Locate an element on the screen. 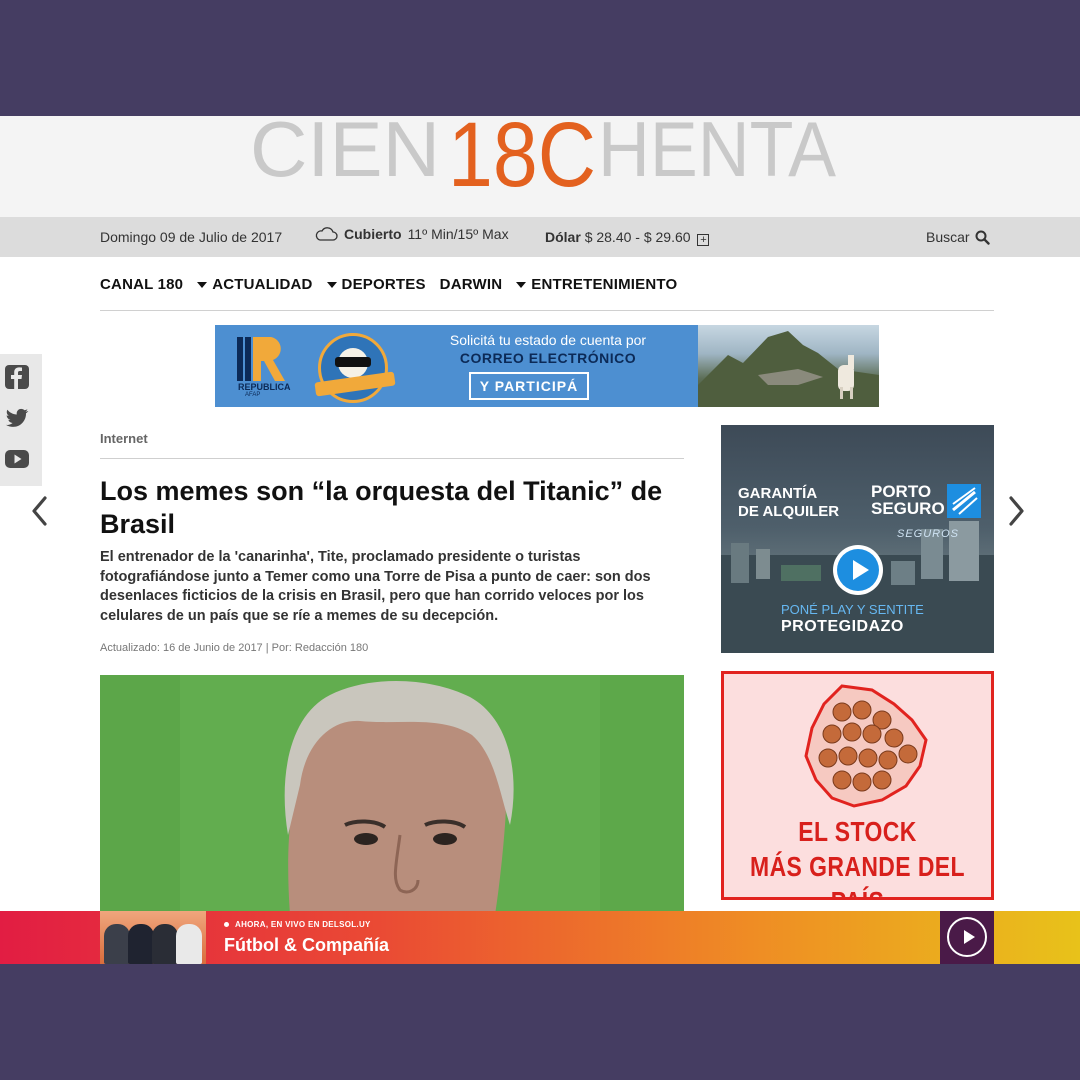 The height and width of the screenshot is (1080, 1080). live-play-button is located at coordinates (967, 937).